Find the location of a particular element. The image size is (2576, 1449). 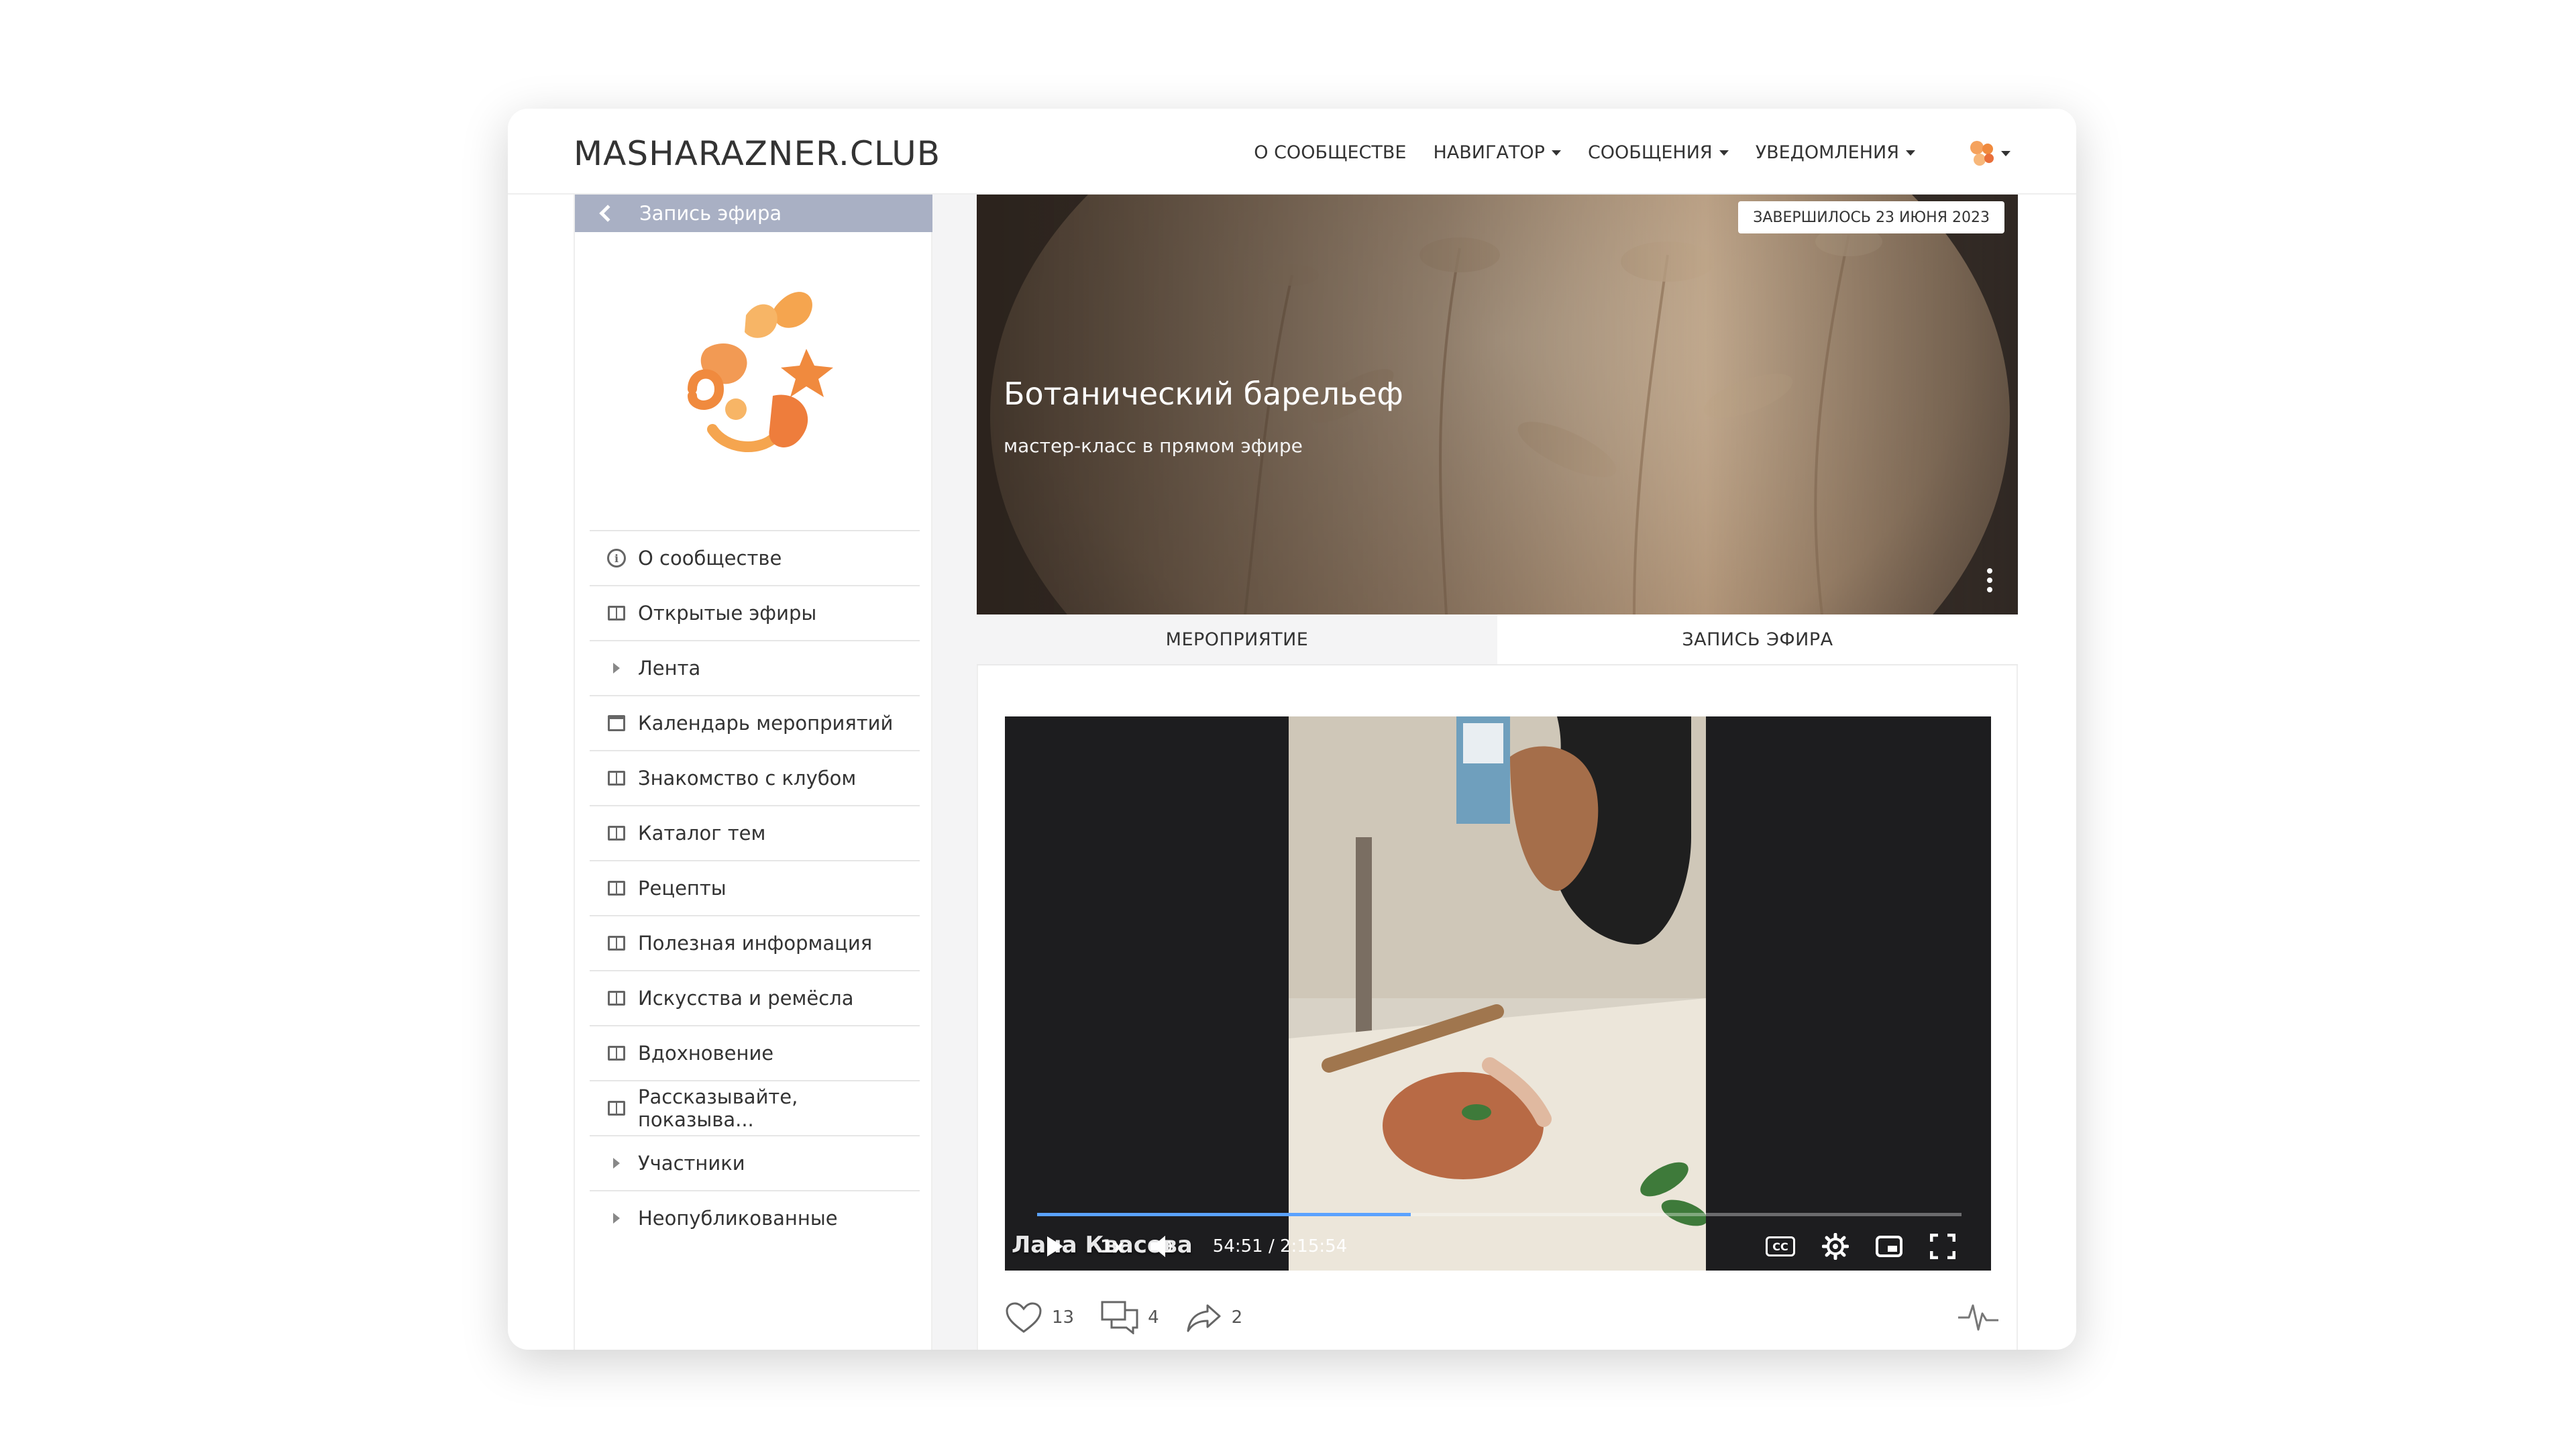

captions-button: CC is located at coordinates (1780, 1246).